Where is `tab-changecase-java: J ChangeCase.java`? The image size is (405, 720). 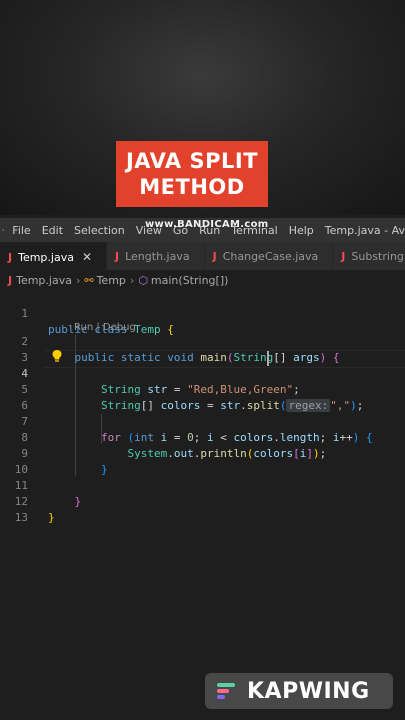
tab-changecase-java: J ChangeCase.java is located at coordinates (269, 256).